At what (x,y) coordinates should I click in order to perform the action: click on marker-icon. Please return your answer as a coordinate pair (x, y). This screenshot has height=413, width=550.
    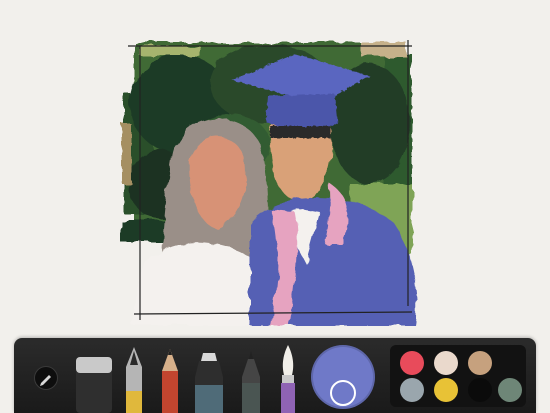
    Looking at the image, I should click on (209, 399).